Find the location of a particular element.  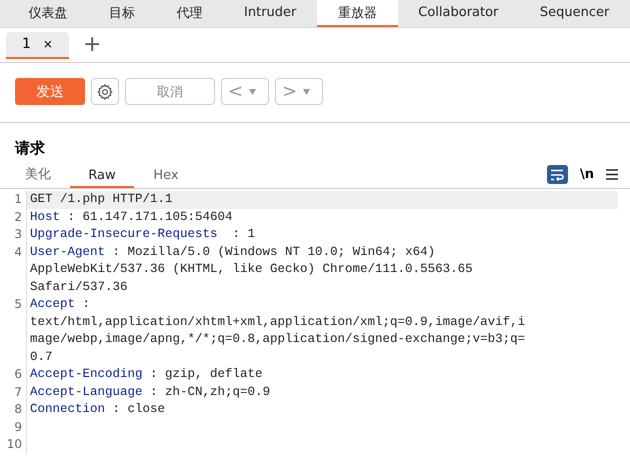

line-number: 8 is located at coordinates (13, 409).